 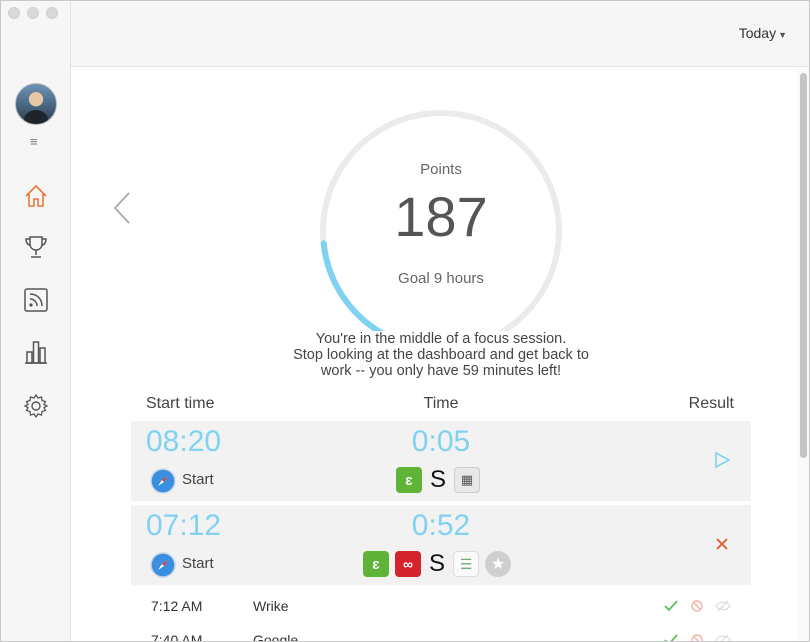 What do you see at coordinates (441, 169) in the screenshot?
I see `points-label: Points` at bounding box center [441, 169].